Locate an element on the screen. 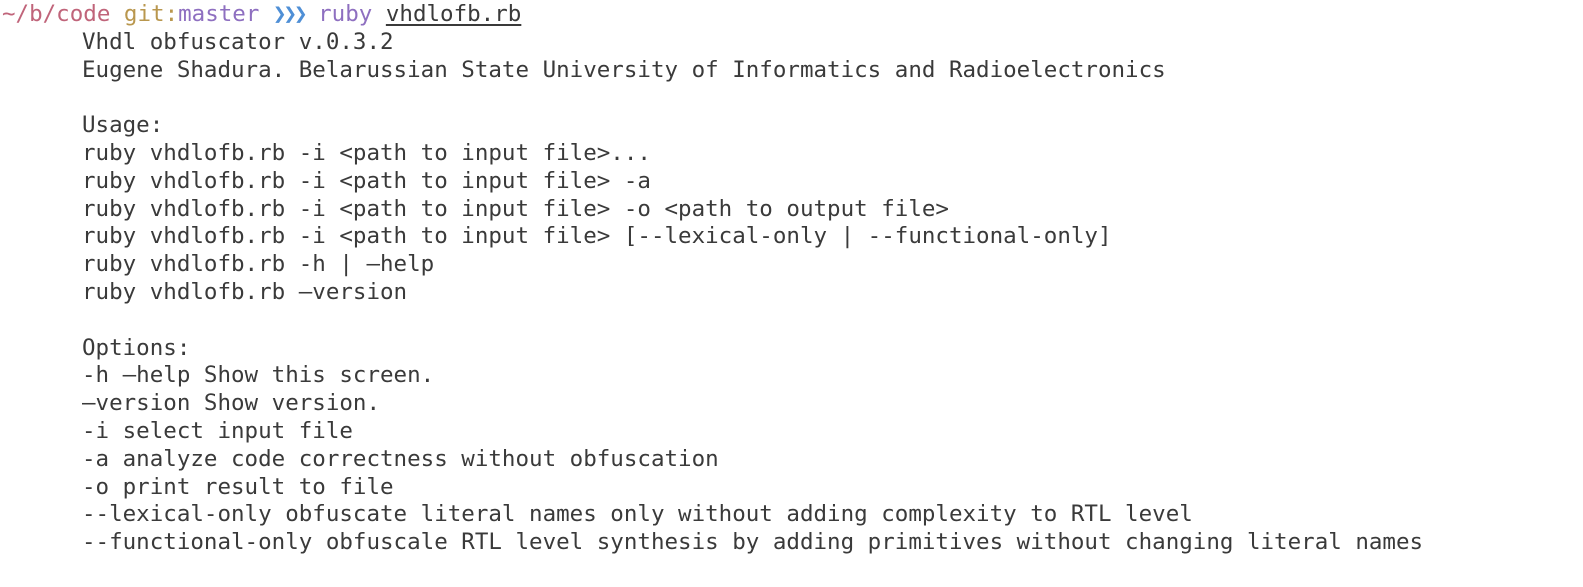 This screenshot has height=587, width=1583. prompt-git-label: git is located at coordinates (144, 14).